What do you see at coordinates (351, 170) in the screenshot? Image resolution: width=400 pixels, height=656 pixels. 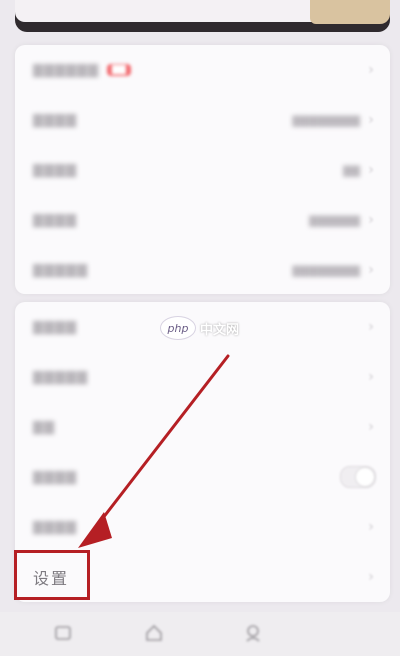 I see `menu-row-value: ▇▇` at bounding box center [351, 170].